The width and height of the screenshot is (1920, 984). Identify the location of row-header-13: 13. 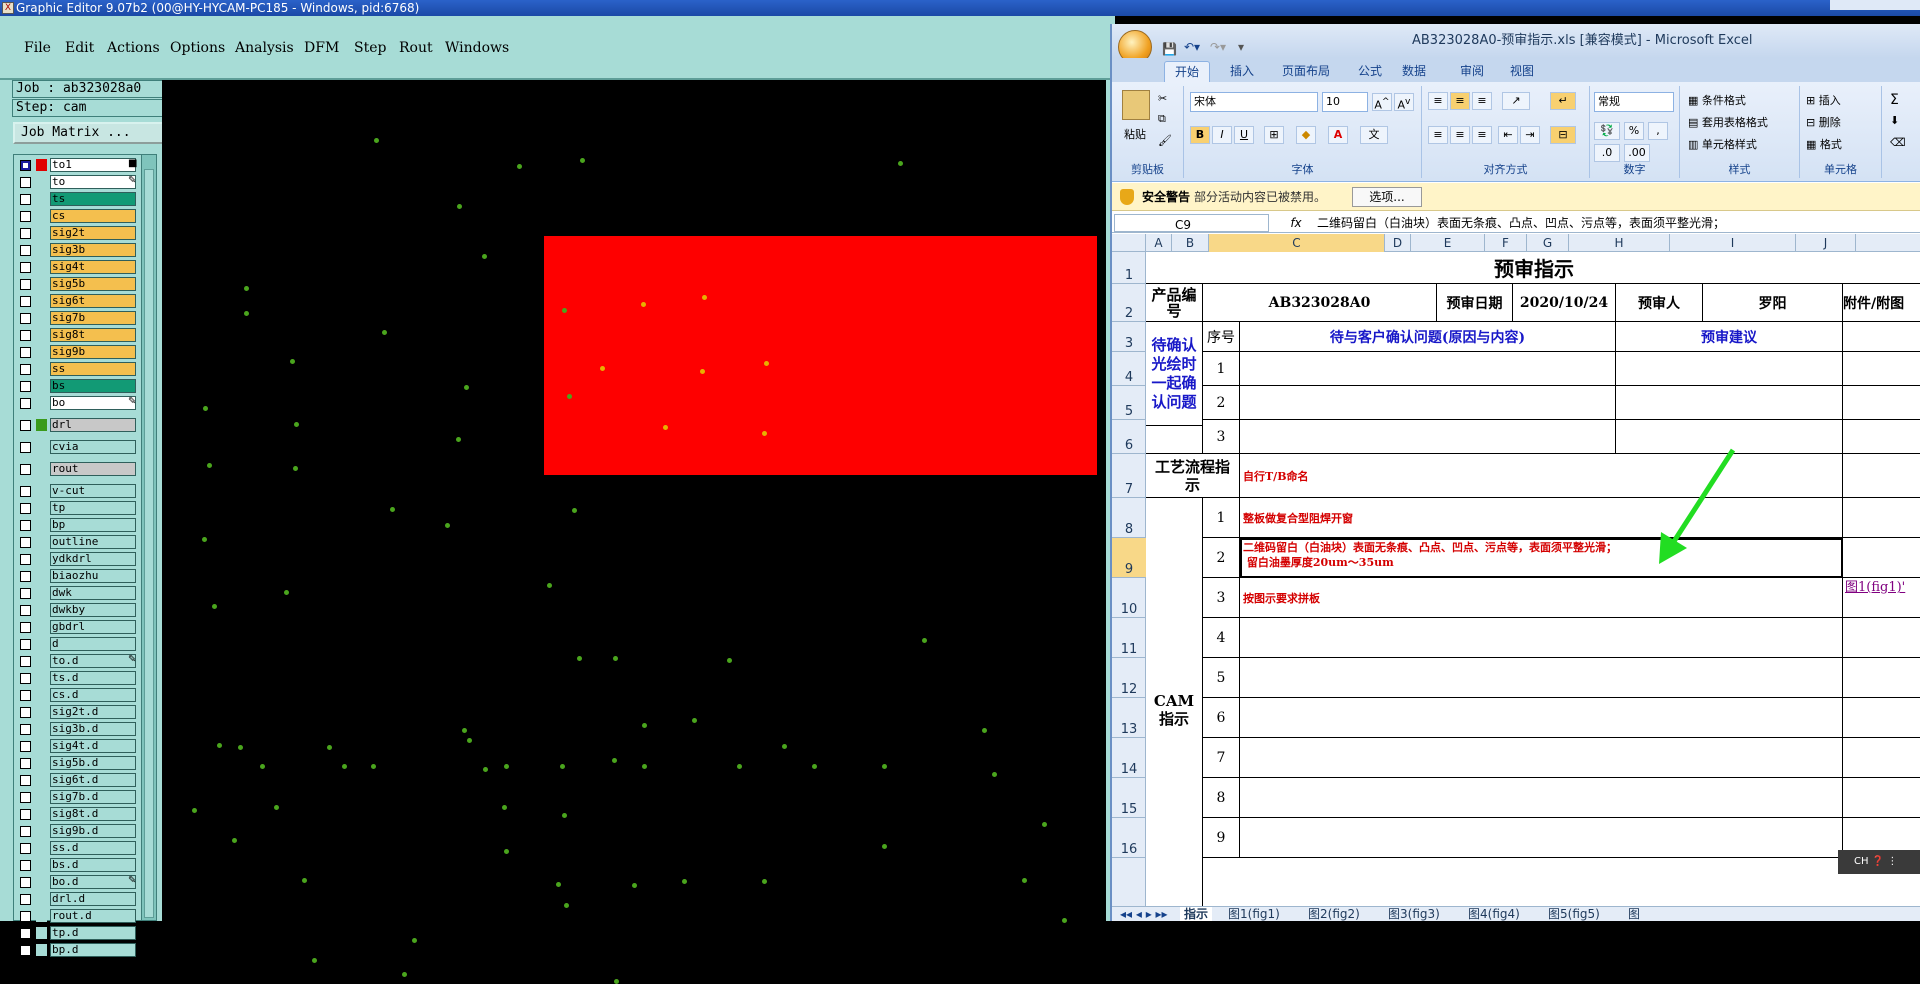
(1129, 718).